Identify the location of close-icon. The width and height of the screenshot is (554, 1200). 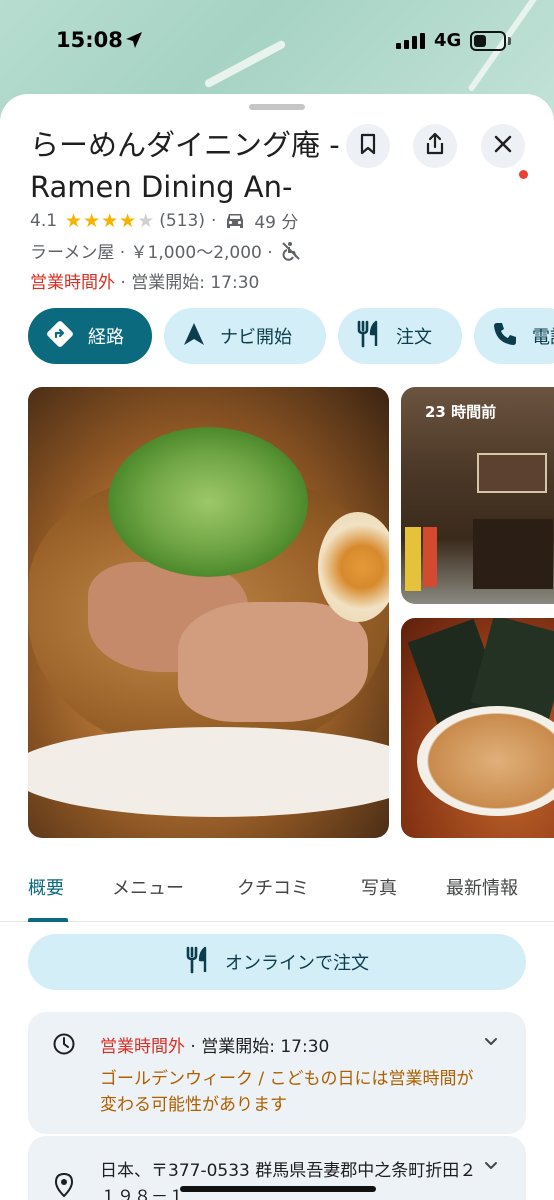
(503, 146).